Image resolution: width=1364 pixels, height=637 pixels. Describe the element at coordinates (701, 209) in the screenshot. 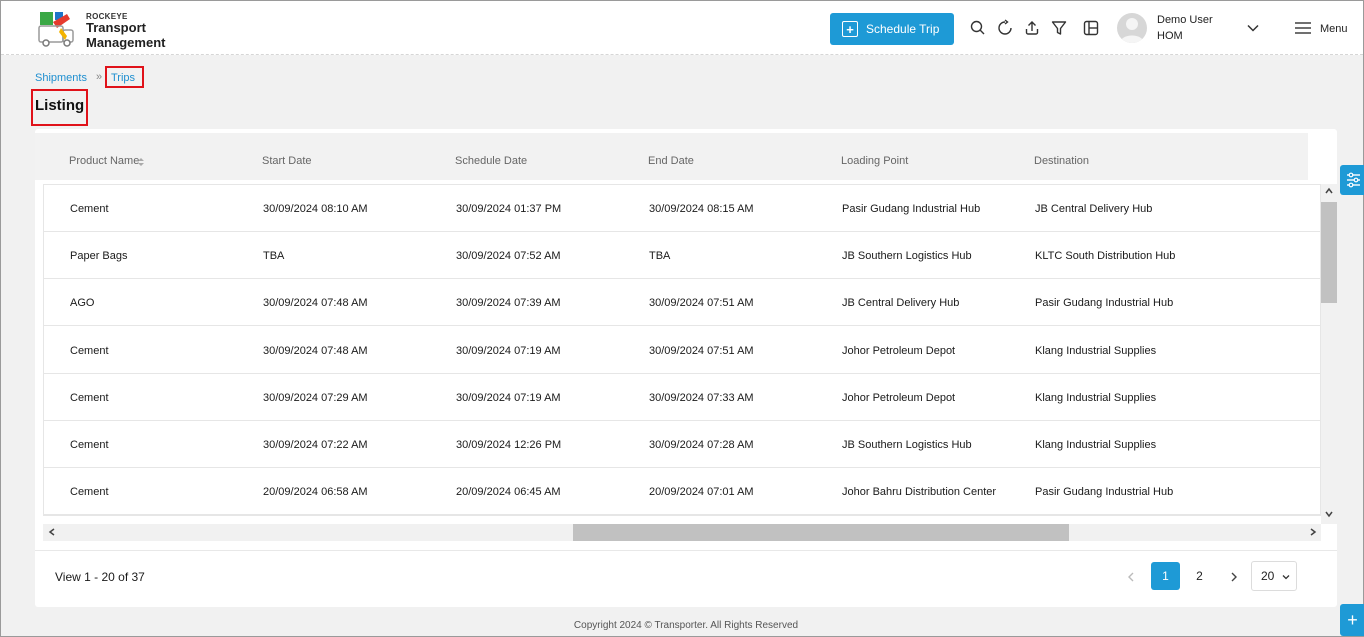

I see `table-cell: 30/09/2024 08:15 AM` at that location.